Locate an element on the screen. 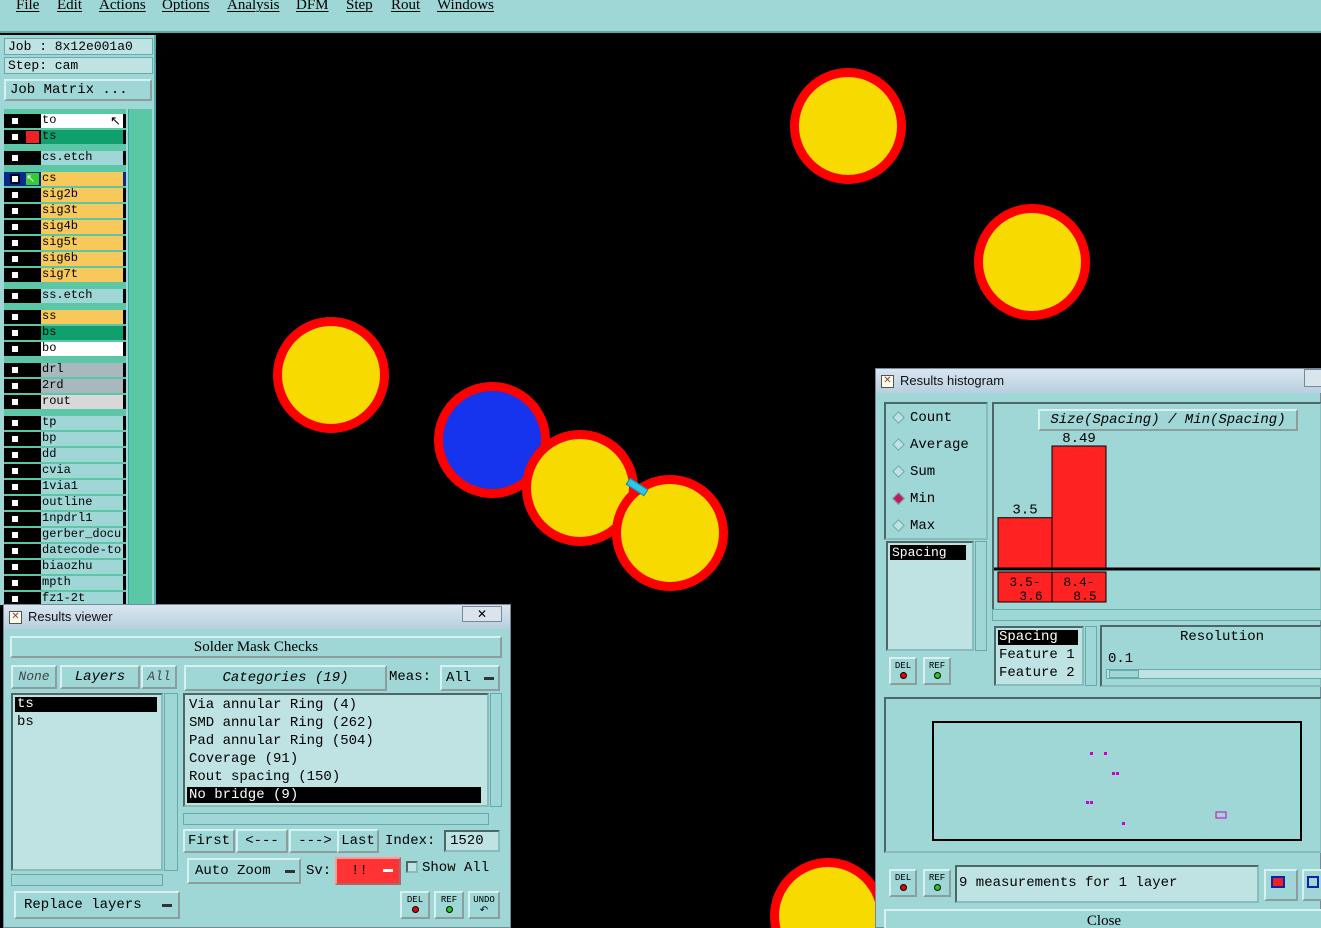  menu-dfm: DFM is located at coordinates (312, 7).